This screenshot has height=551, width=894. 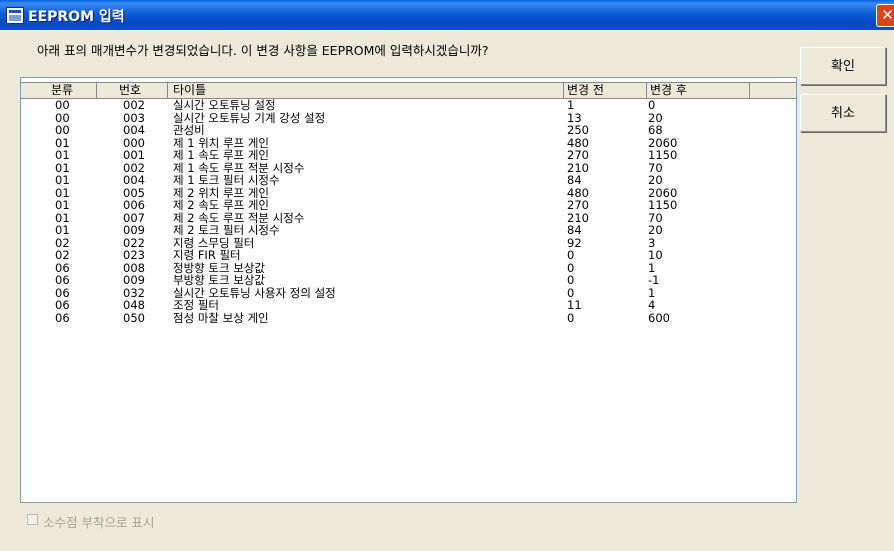 What do you see at coordinates (843, 66) in the screenshot?
I see `ok-button: 확인` at bounding box center [843, 66].